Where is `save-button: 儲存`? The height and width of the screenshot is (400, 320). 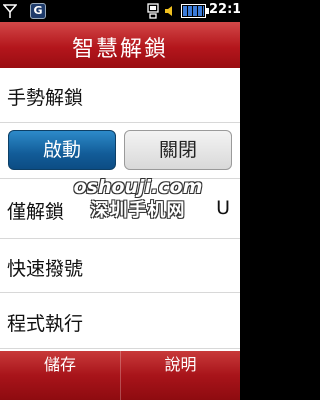
save-button: 儲存 is located at coordinates (60, 375).